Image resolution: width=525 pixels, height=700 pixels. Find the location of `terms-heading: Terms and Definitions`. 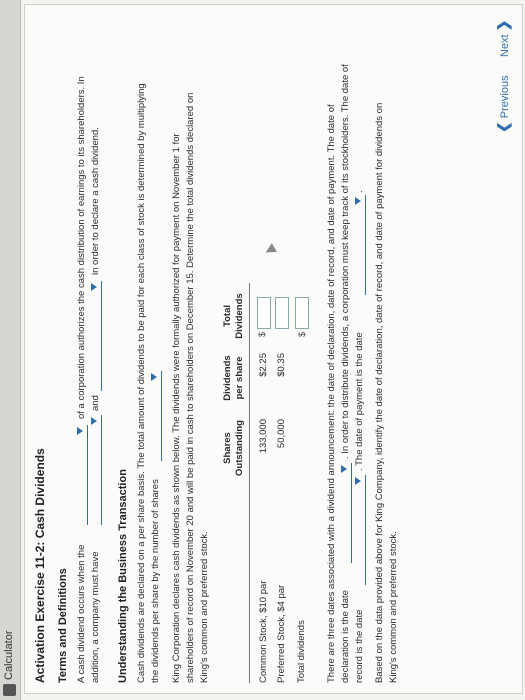

terms-heading: Terms and Definitions is located at coordinates (63, 625).